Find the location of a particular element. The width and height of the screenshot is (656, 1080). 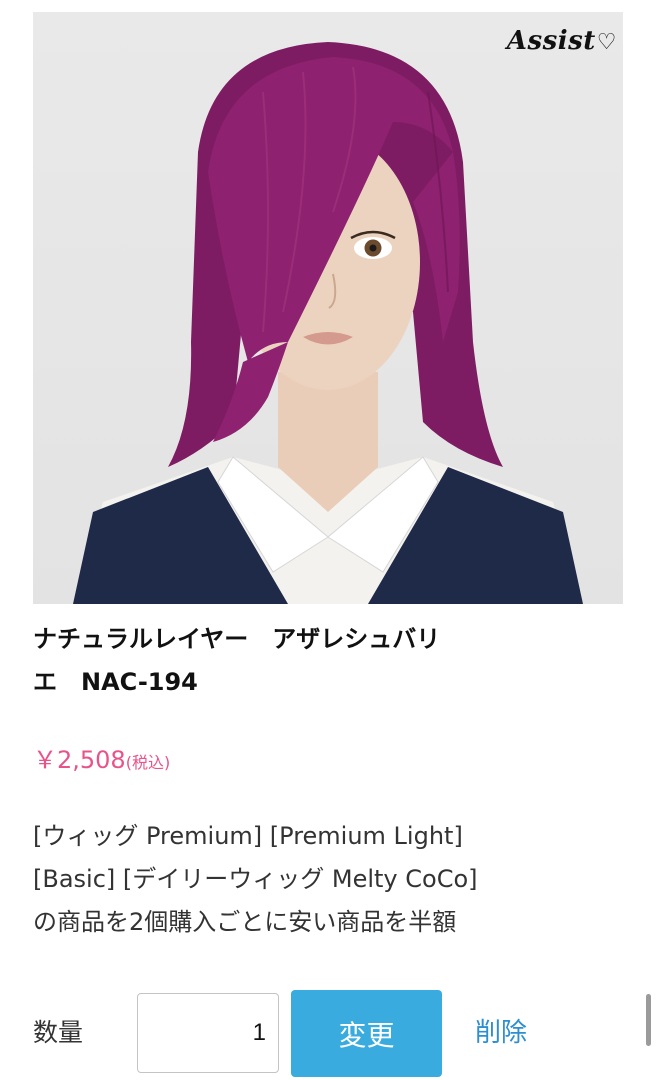

promo-line3: の商品を2個購入ごとに安い商品を半額 is located at coordinates (245, 922).